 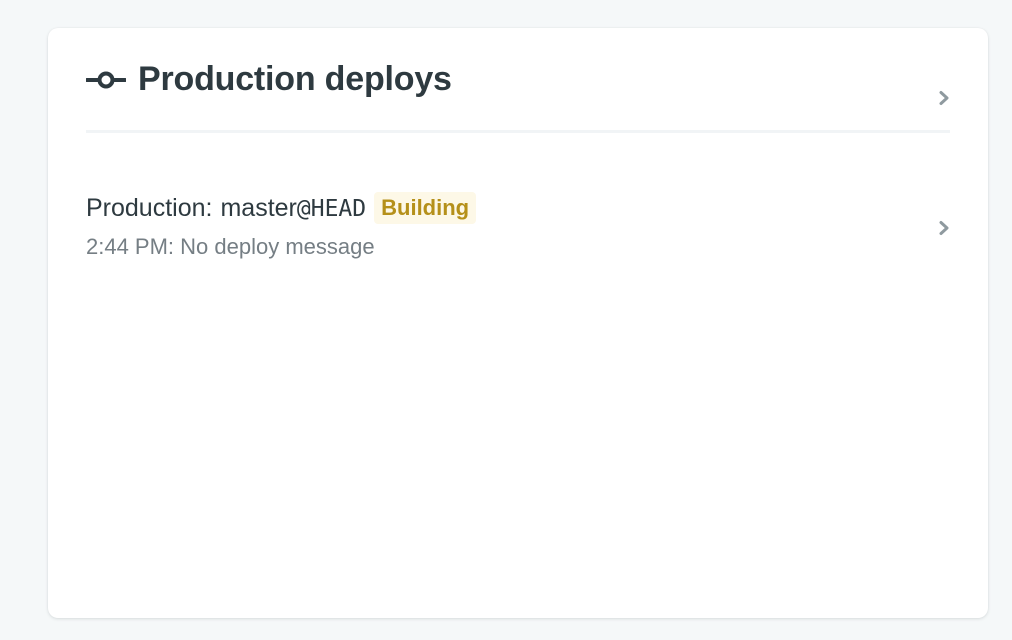 What do you see at coordinates (106, 80) in the screenshot?
I see `commit-icon` at bounding box center [106, 80].